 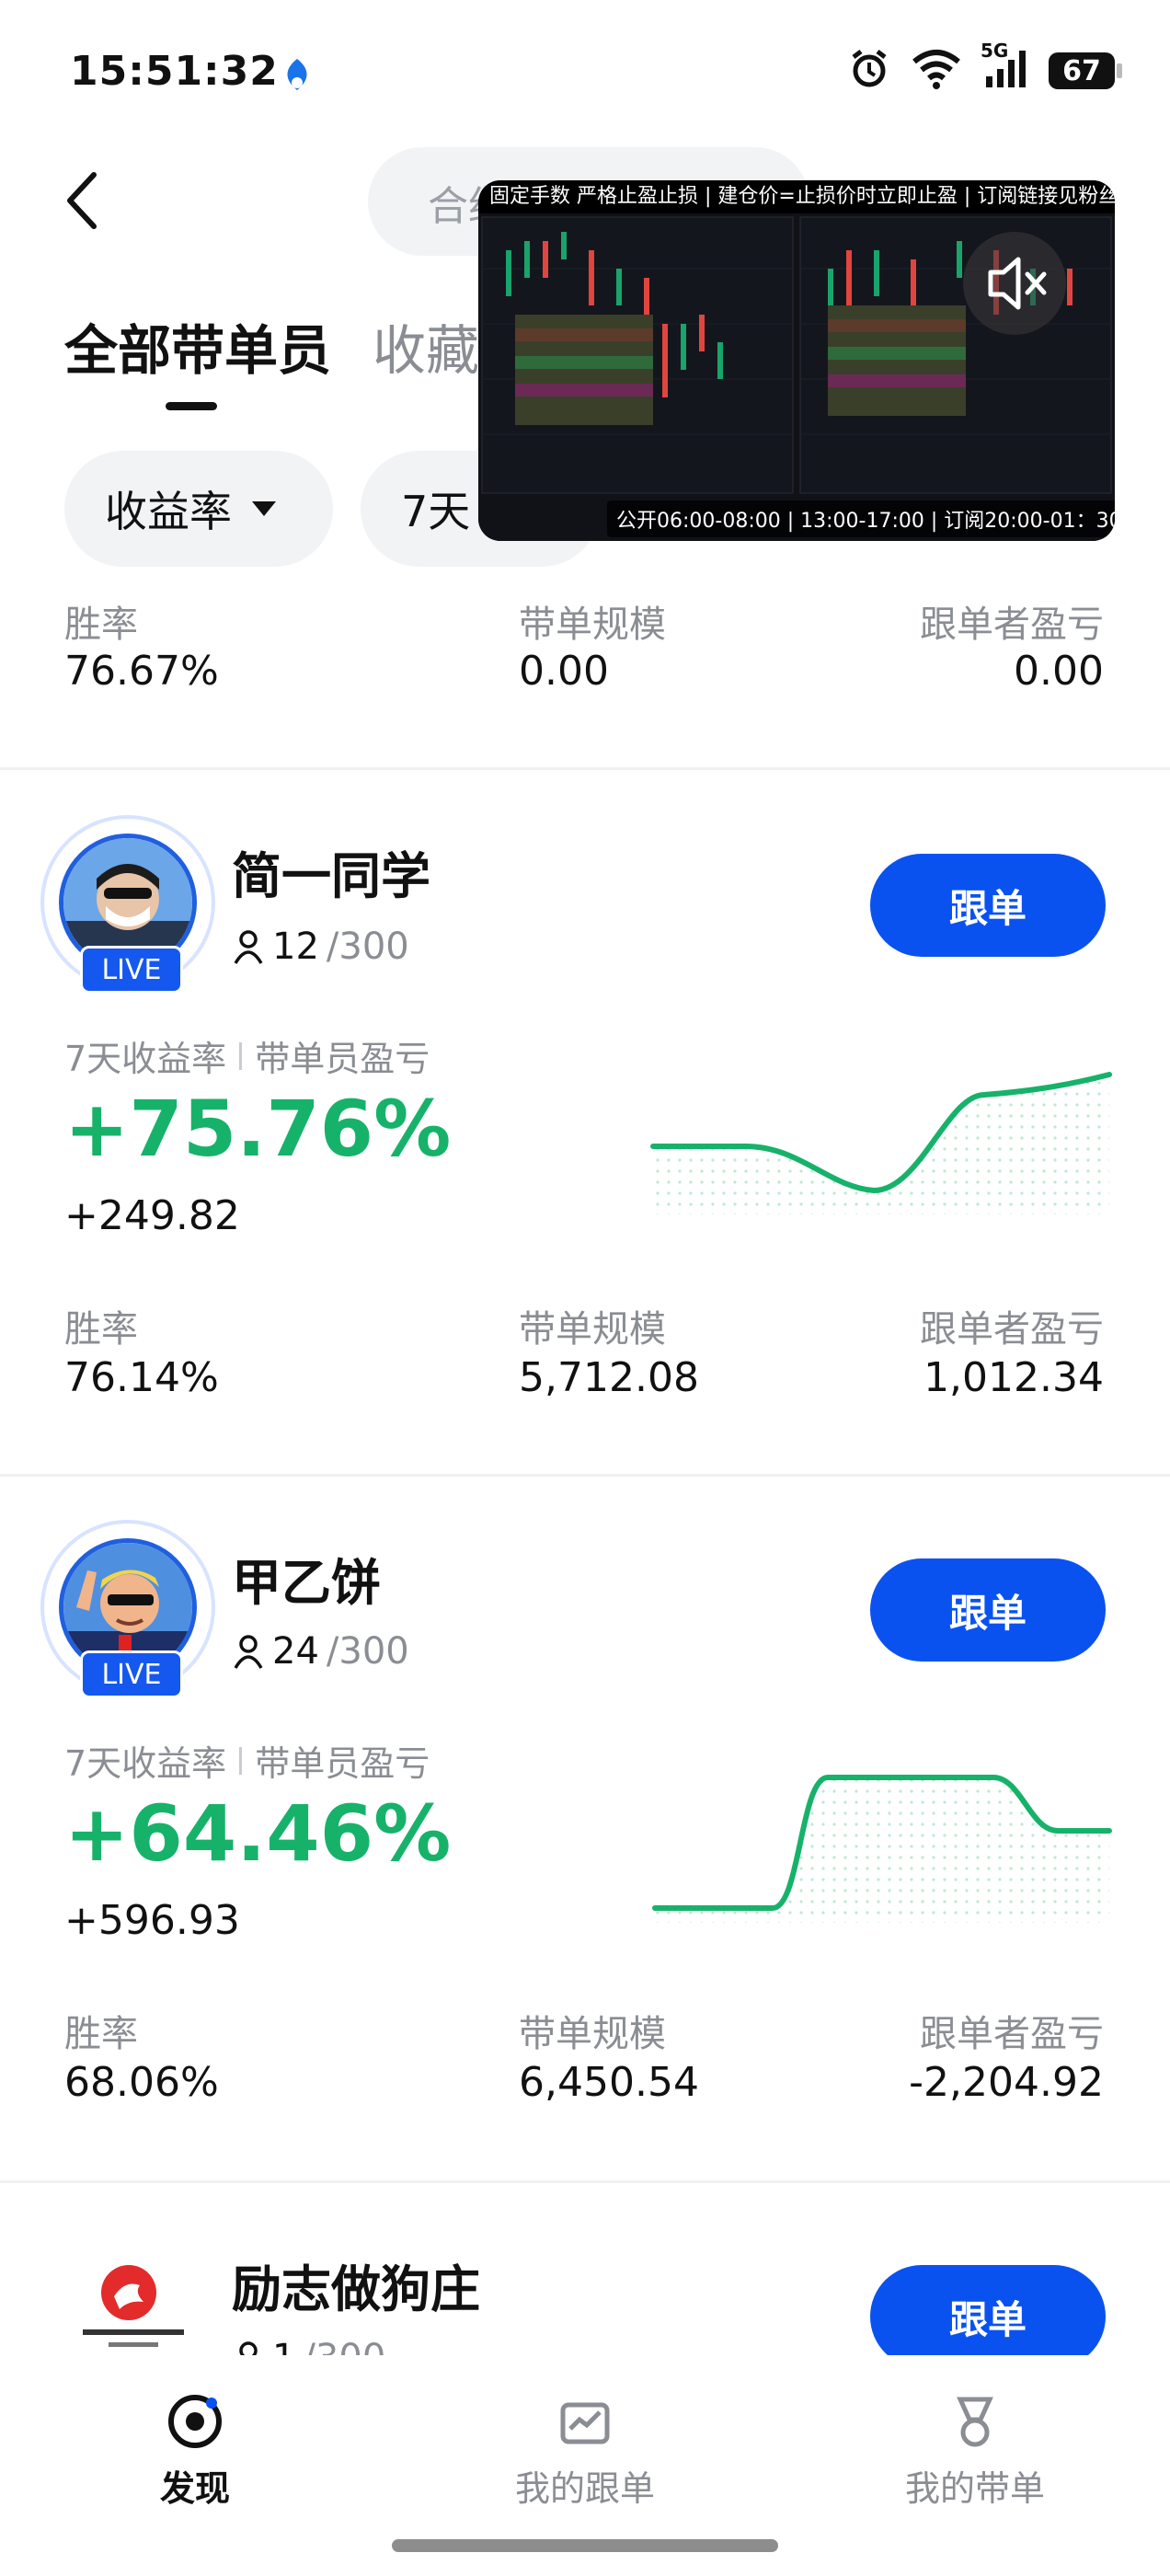 I want to click on mute-button, so click(x=1014, y=283).